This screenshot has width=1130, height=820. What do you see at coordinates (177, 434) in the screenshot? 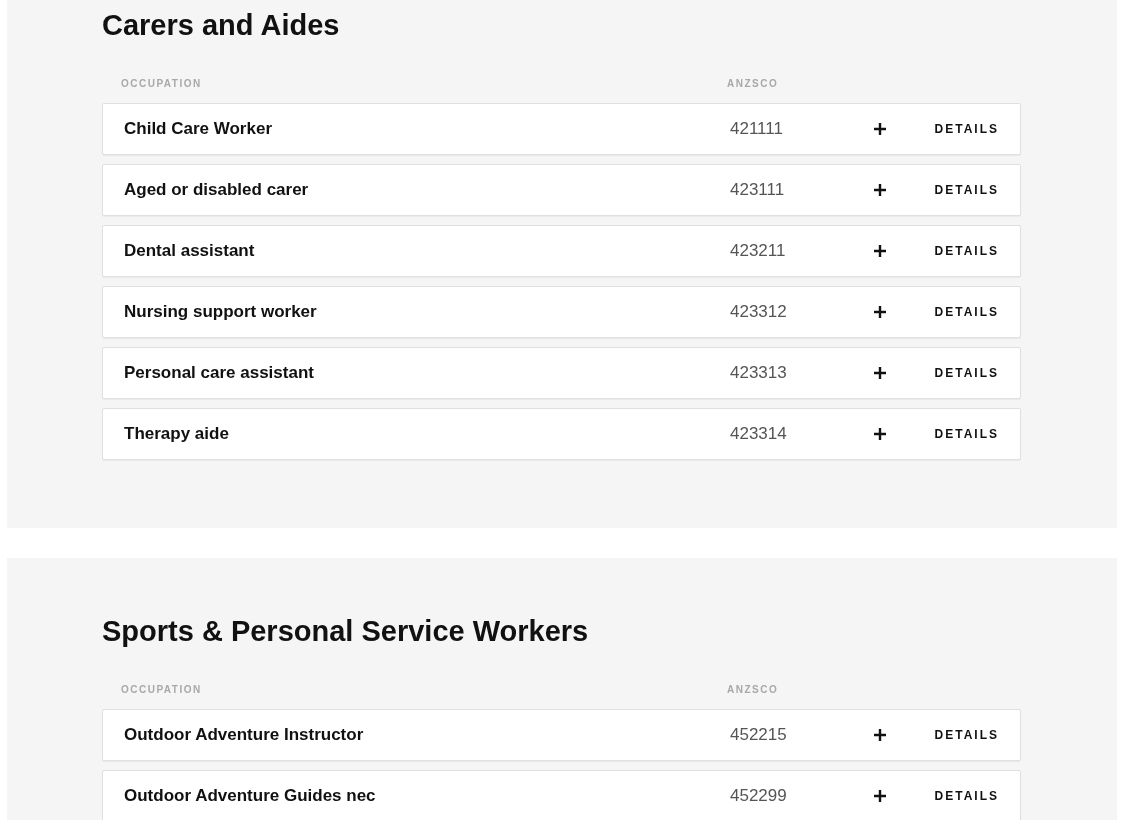
I see `occupation-name: Therapy aide` at bounding box center [177, 434].